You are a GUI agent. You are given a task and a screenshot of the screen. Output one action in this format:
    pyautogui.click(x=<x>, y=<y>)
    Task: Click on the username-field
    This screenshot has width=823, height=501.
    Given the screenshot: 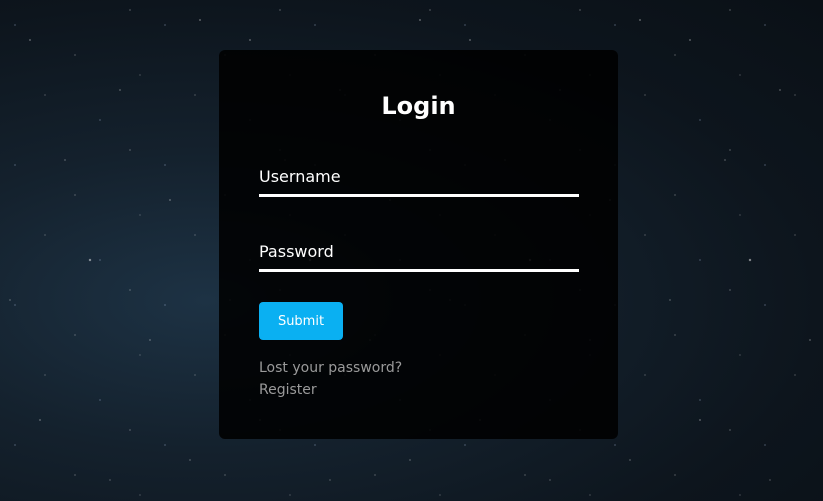 What is the action you would take?
    pyautogui.click(x=419, y=178)
    